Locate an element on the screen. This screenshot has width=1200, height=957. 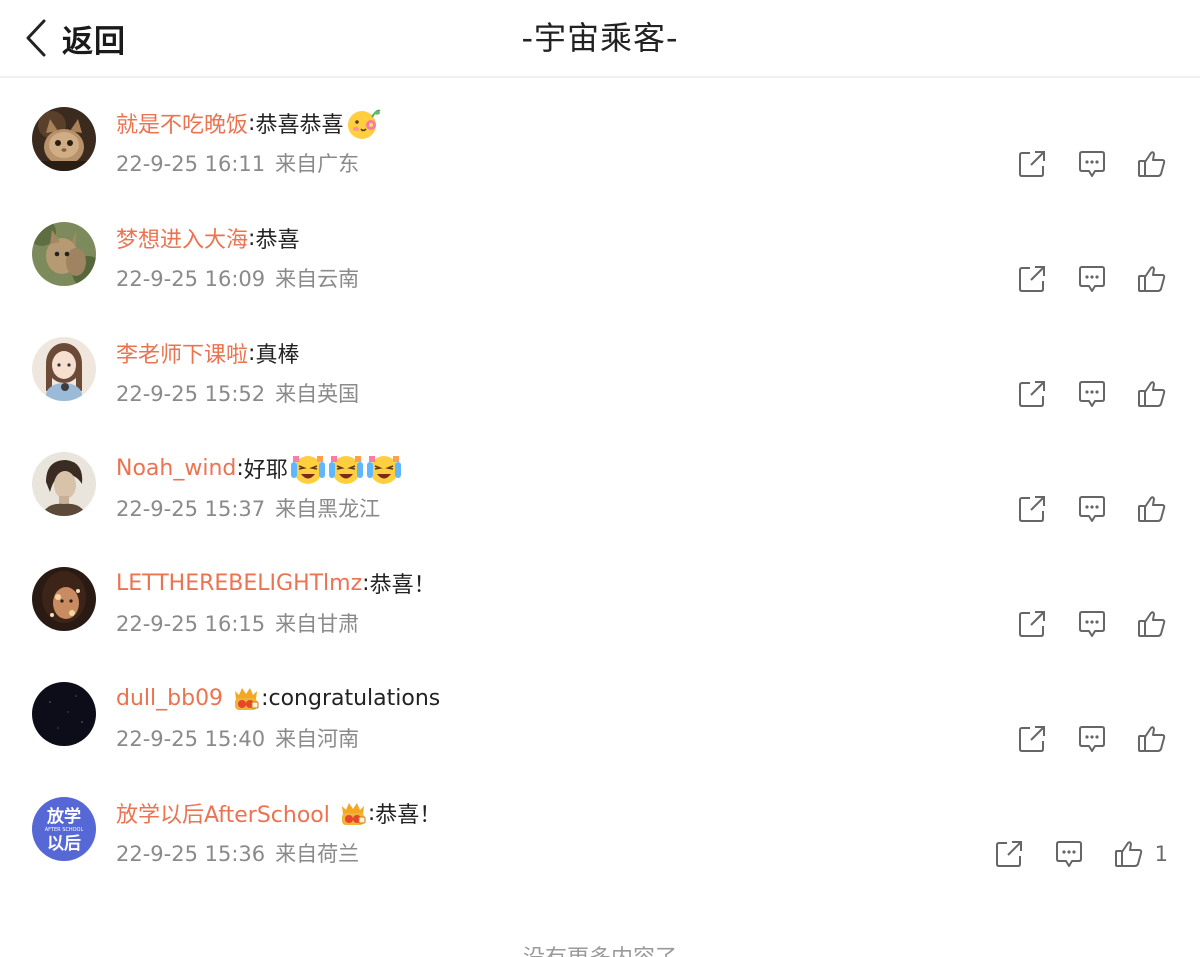
comment-actions: 1 is located at coordinates (1066, 854).